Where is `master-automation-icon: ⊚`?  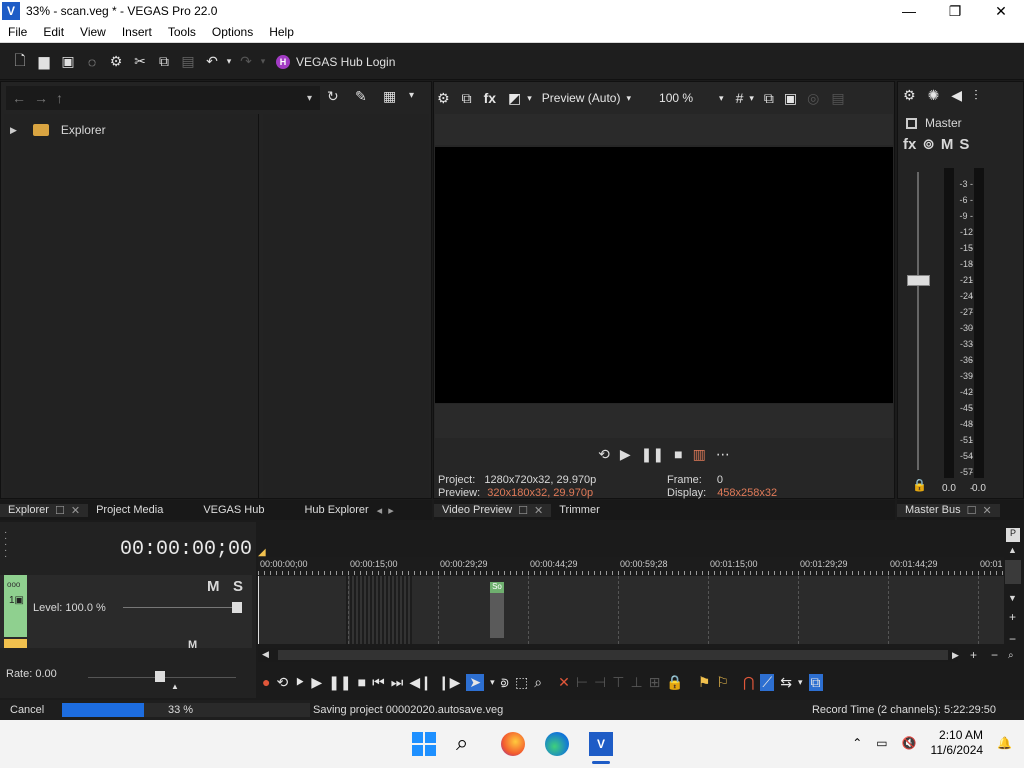
master-automation-icon: ⊚ is located at coordinates (928, 144).